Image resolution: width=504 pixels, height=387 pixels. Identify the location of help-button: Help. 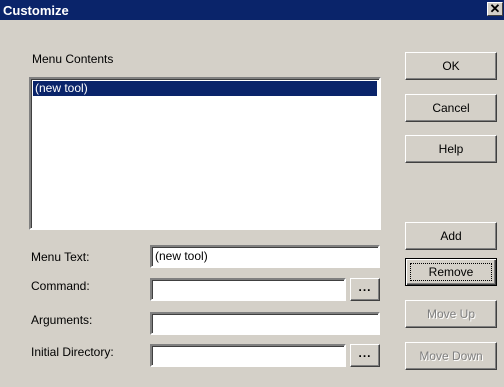
(451, 149).